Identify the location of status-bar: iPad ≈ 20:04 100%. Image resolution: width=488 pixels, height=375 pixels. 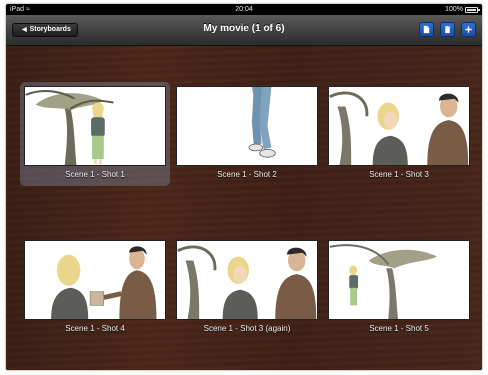
(244, 9).